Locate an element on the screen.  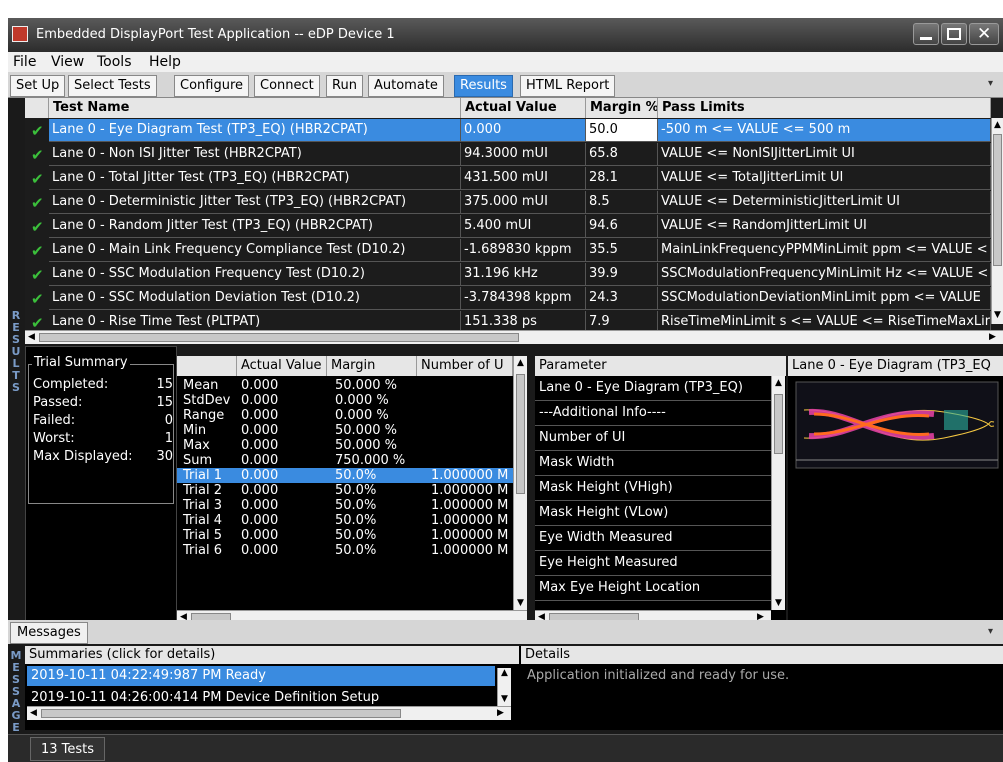
messages-overflow-icon: ▾ is located at coordinates (990, 631).